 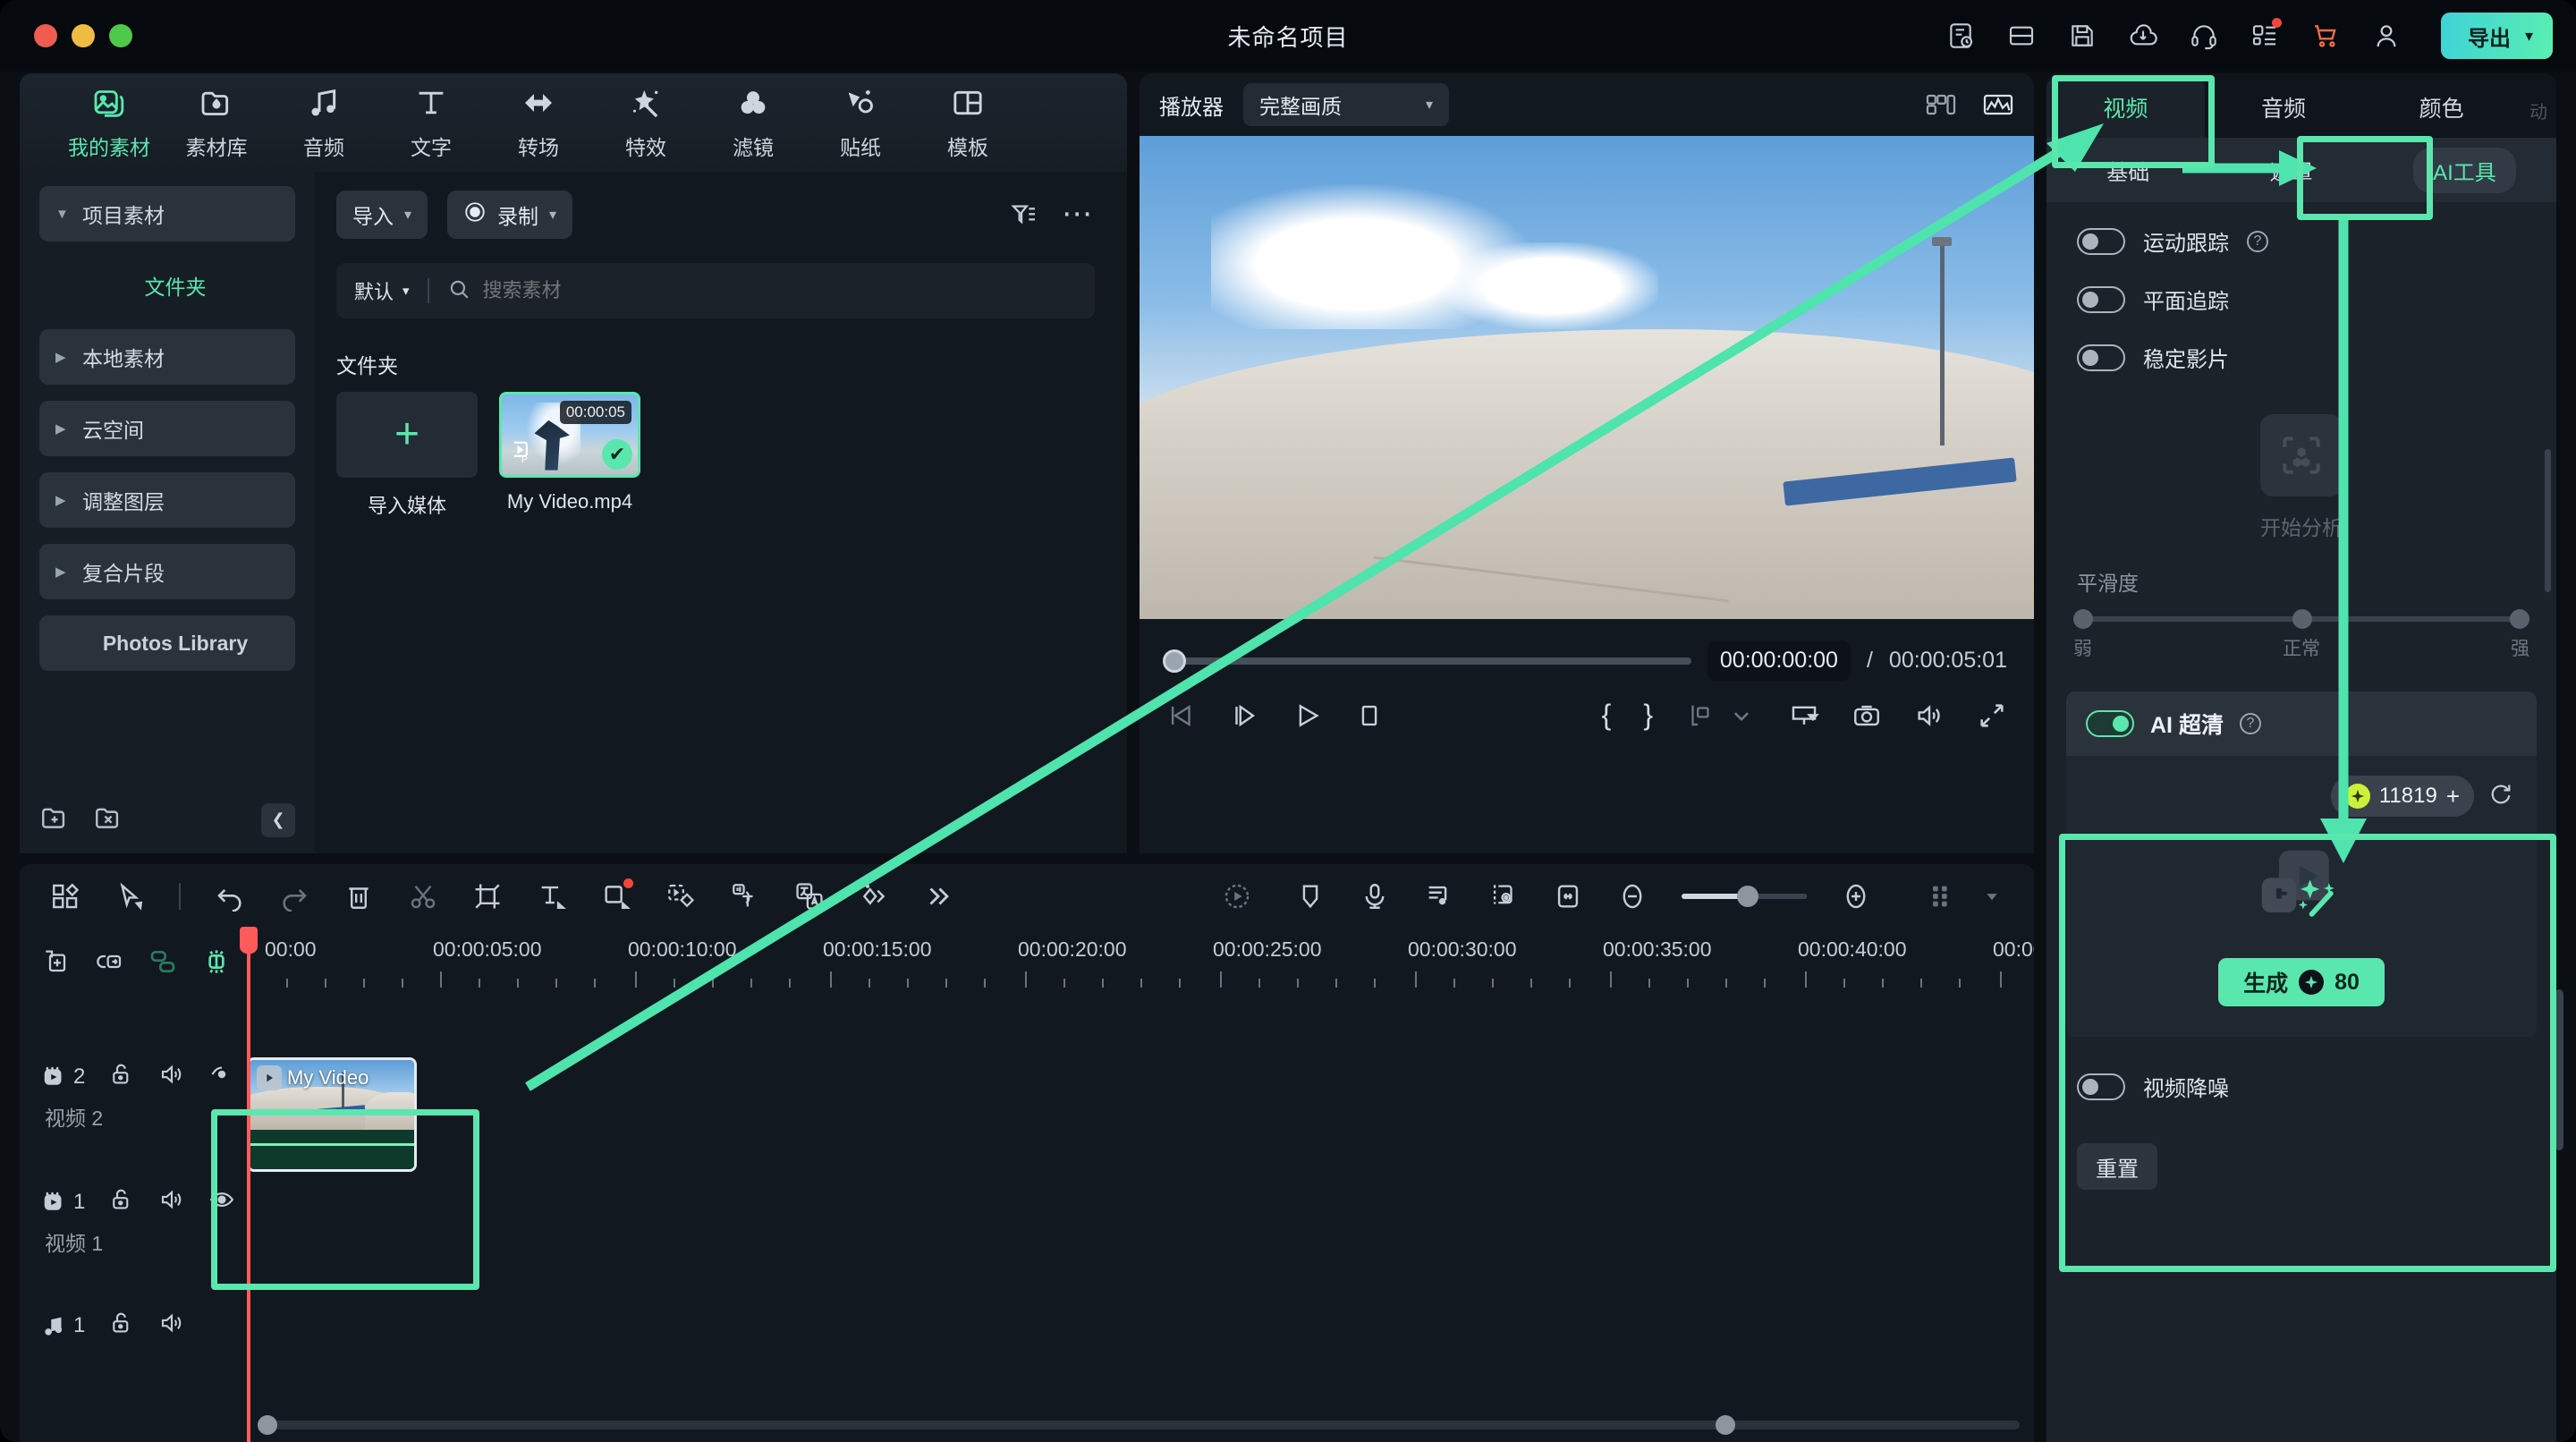 I want to click on beat-detect-icon, so click(x=1439, y=896).